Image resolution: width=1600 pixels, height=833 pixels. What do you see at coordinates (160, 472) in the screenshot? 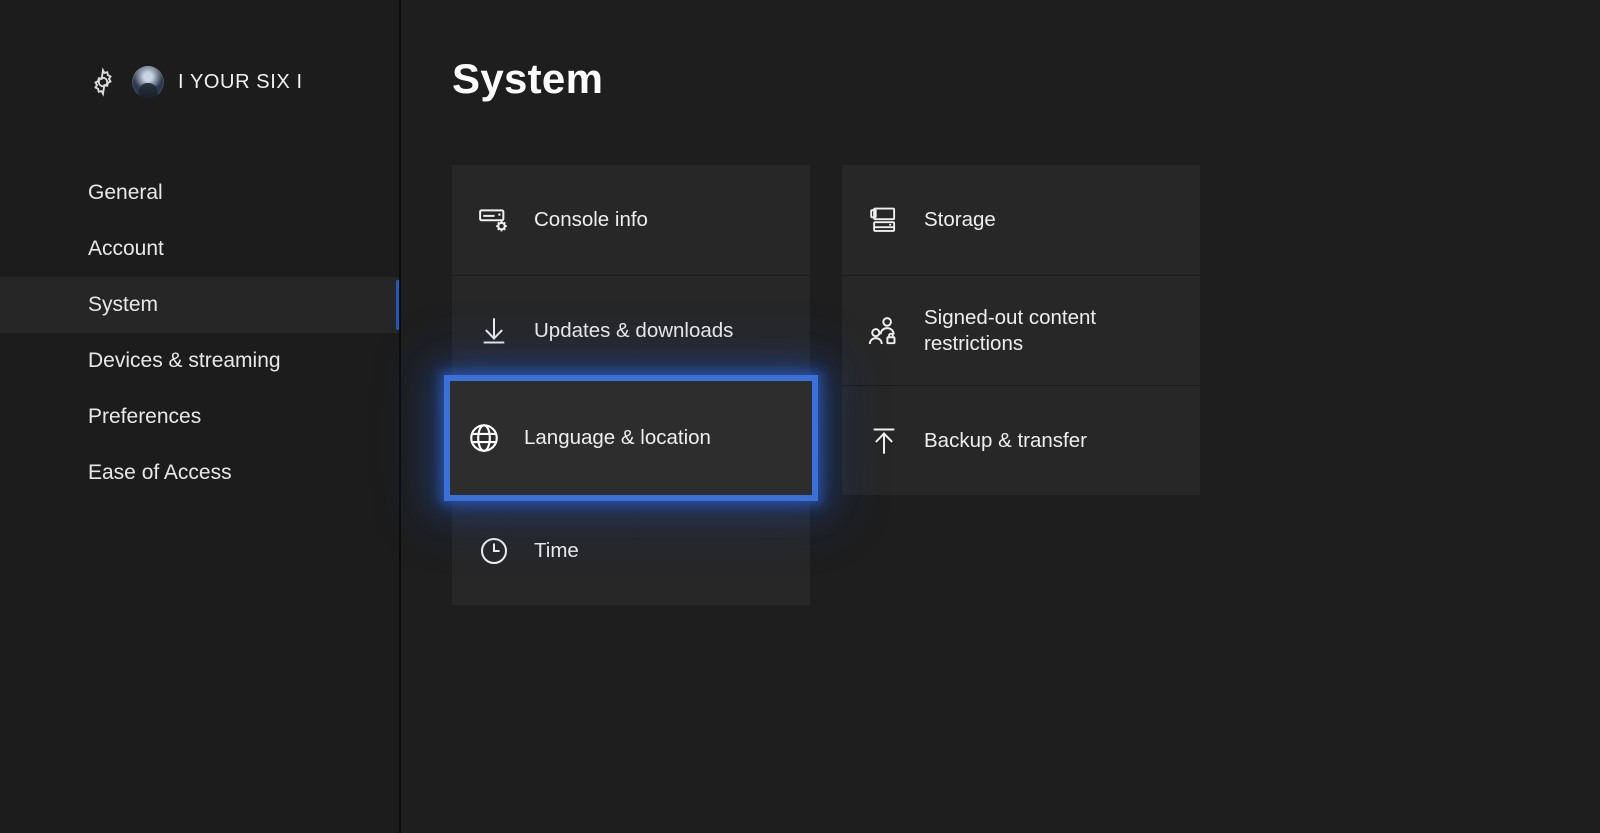
I see `sidebar-item-label: Ease of Access` at bounding box center [160, 472].